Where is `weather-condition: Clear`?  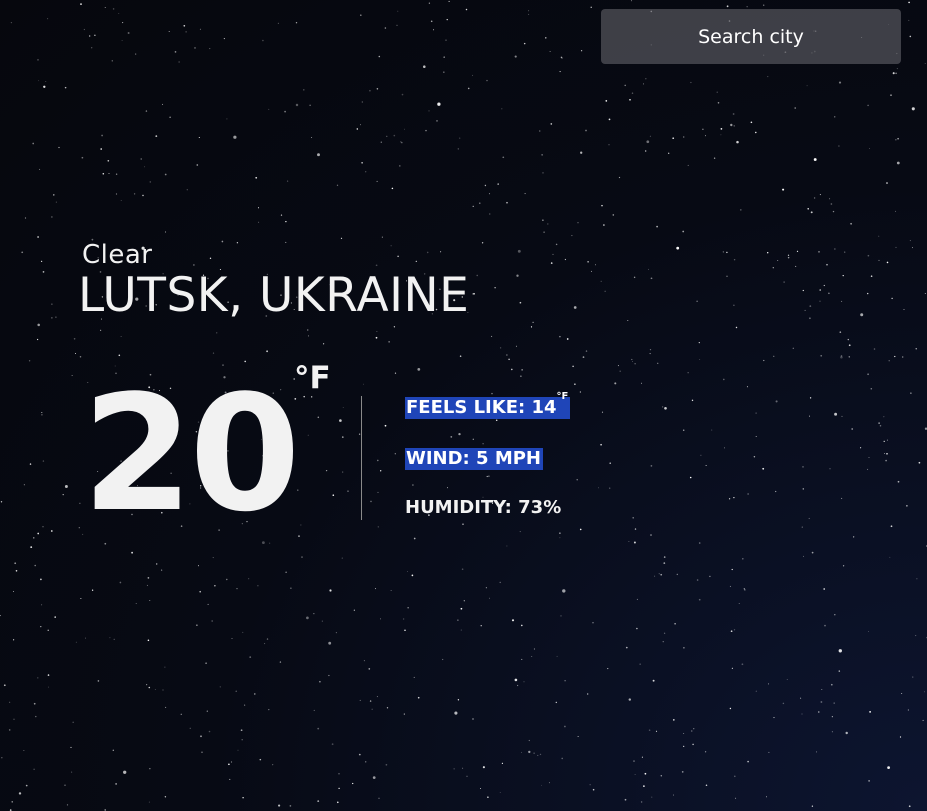 weather-condition: Clear is located at coordinates (117, 255).